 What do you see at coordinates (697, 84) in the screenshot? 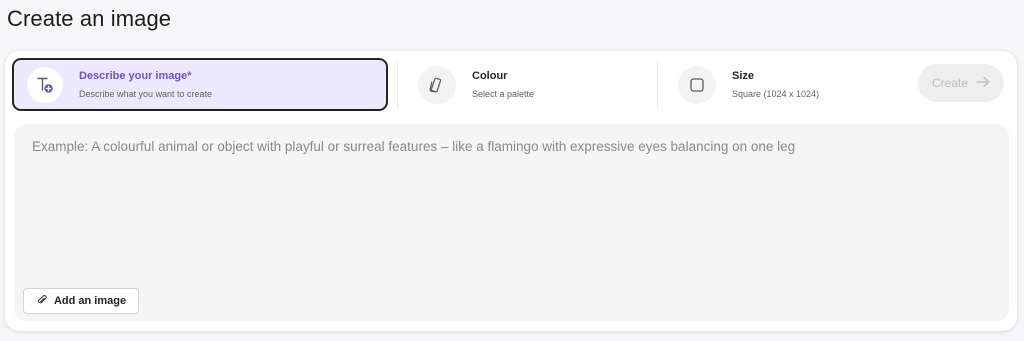
I see `square-icon` at bounding box center [697, 84].